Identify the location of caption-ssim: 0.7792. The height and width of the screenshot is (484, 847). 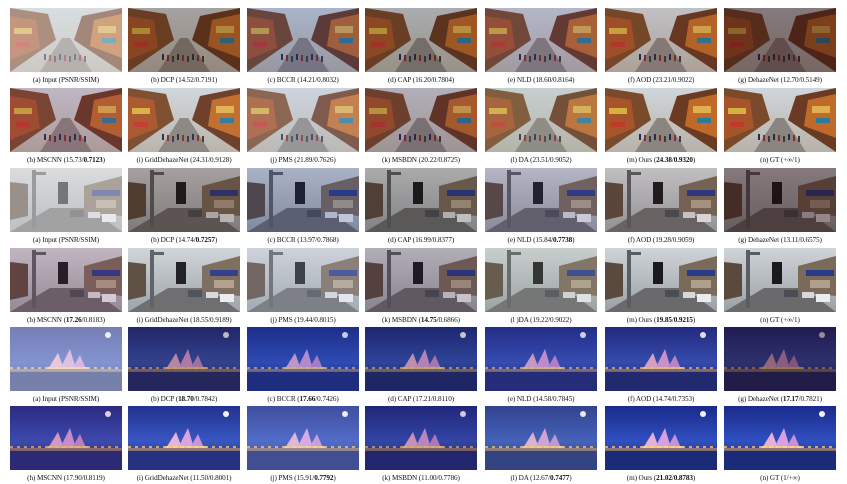
(324, 478).